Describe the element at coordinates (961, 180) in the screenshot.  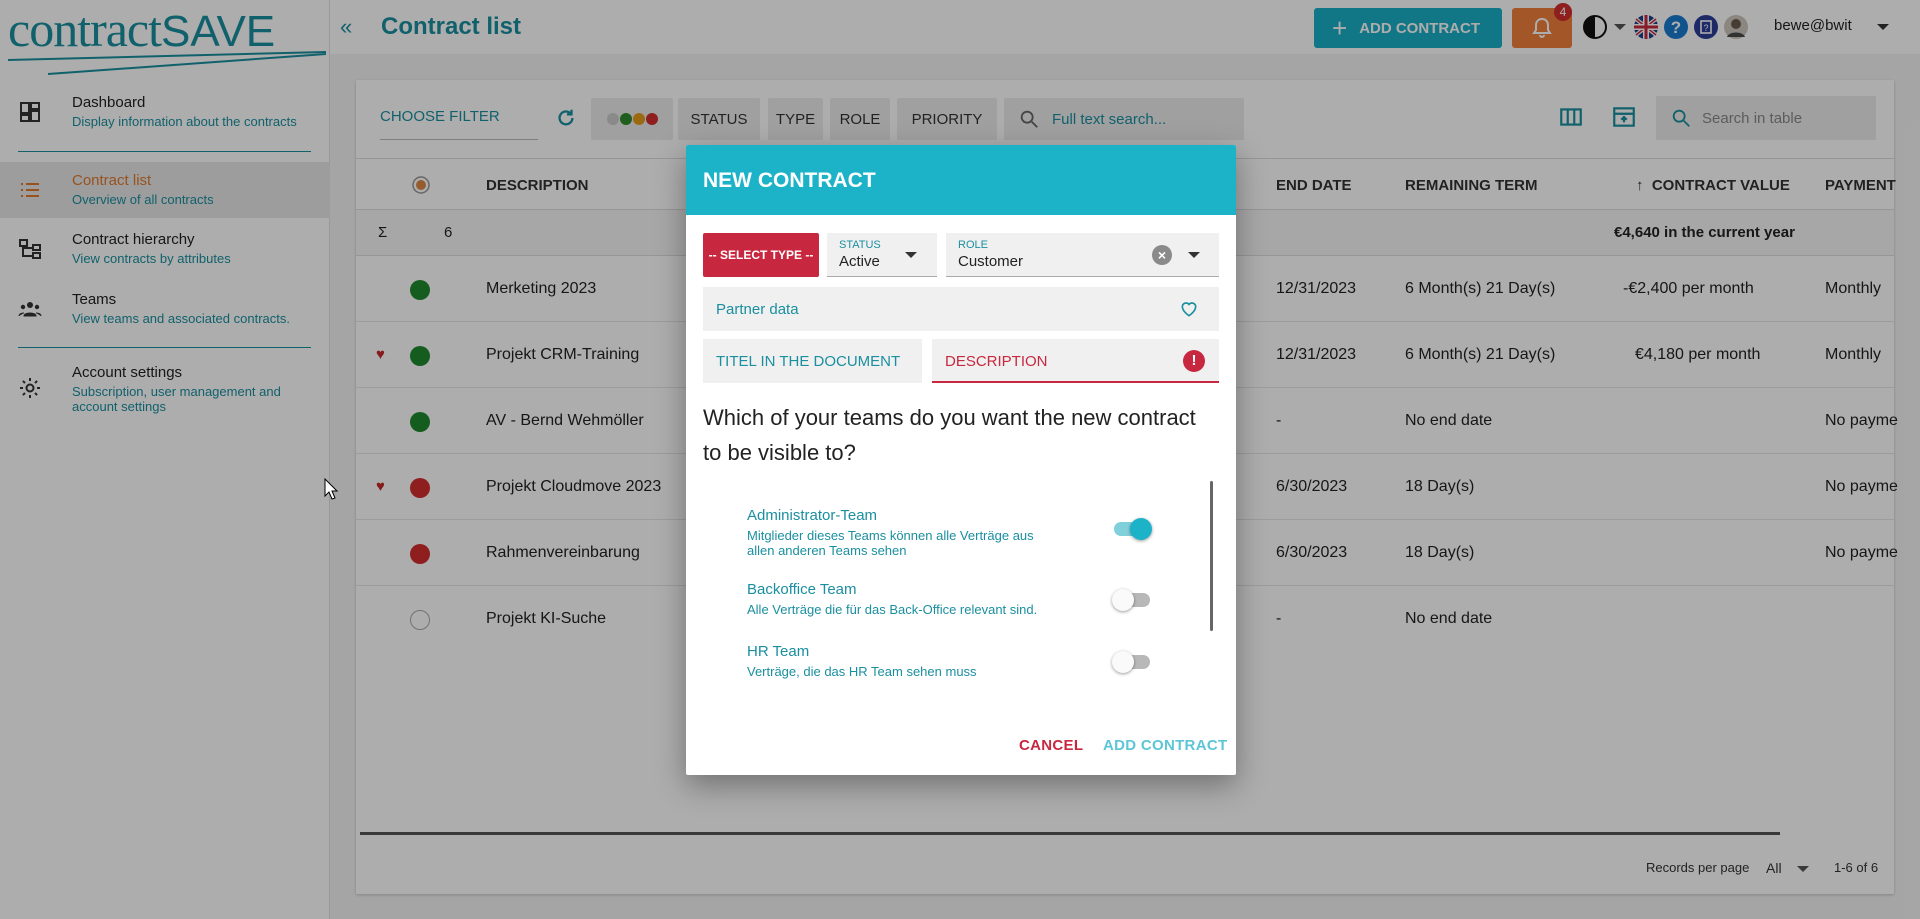
I see `dialog-header: NEW CONTRACT` at that location.